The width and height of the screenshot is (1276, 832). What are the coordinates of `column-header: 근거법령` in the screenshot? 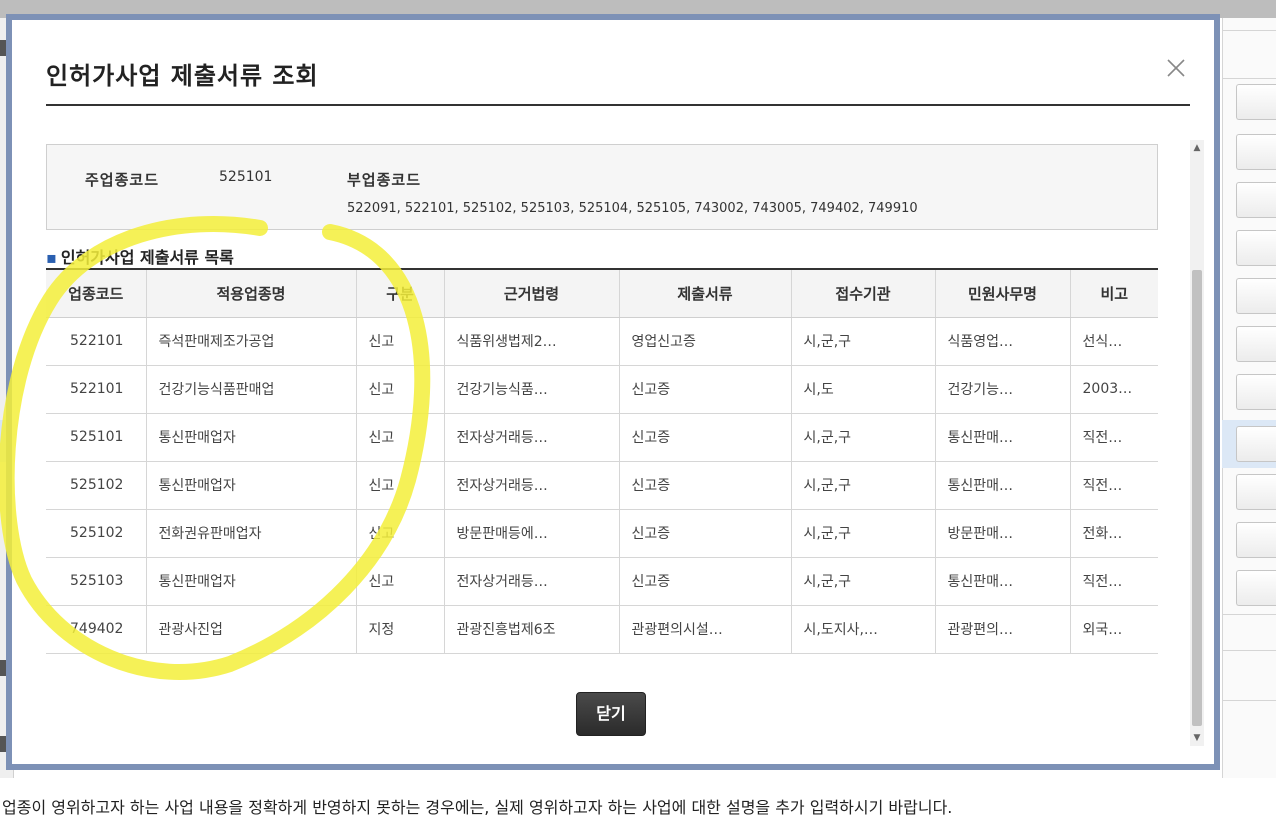 It's located at (531, 293).